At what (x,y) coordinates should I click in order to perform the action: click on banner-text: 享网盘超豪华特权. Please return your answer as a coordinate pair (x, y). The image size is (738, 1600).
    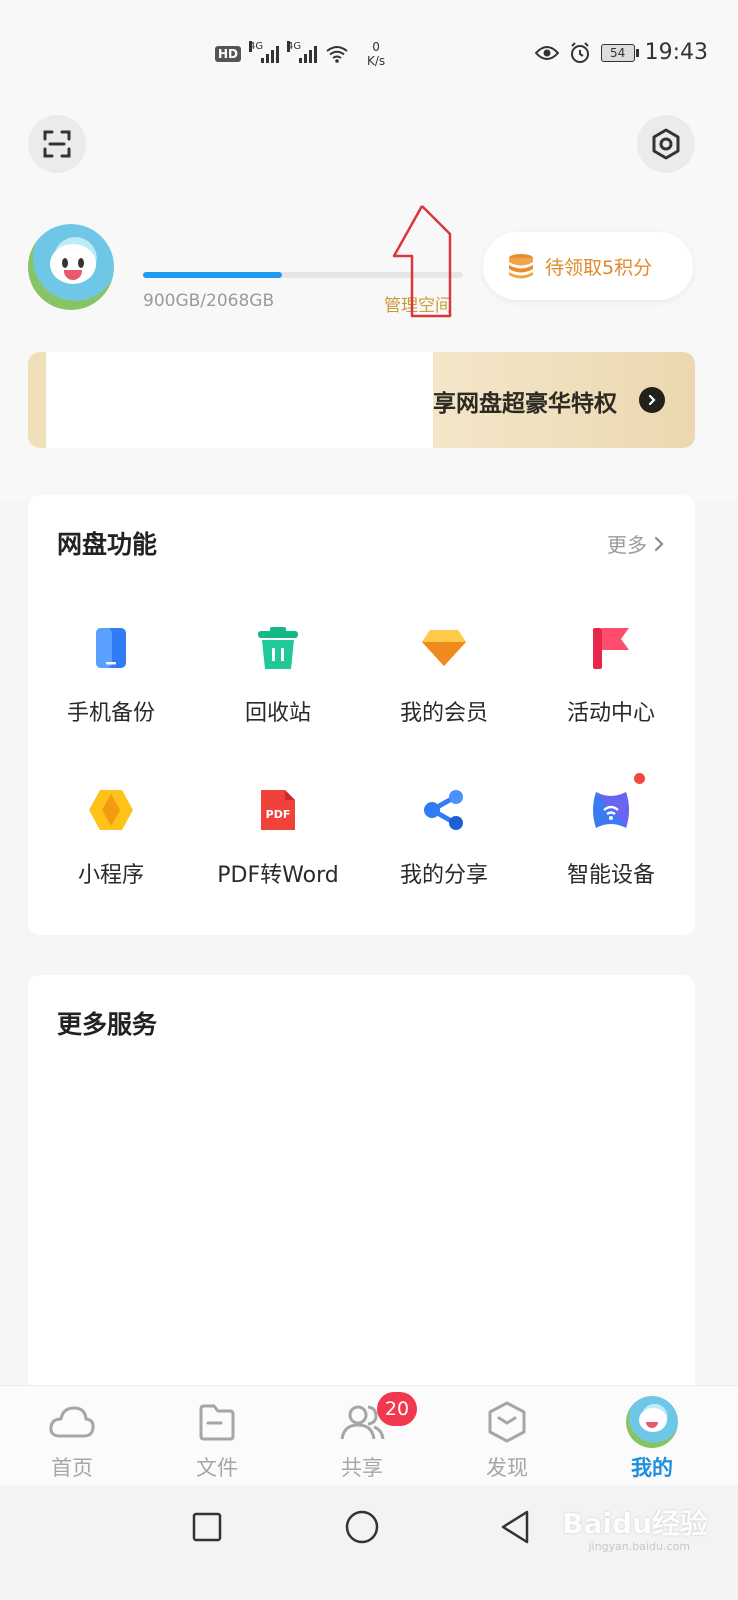
    Looking at the image, I should click on (525, 404).